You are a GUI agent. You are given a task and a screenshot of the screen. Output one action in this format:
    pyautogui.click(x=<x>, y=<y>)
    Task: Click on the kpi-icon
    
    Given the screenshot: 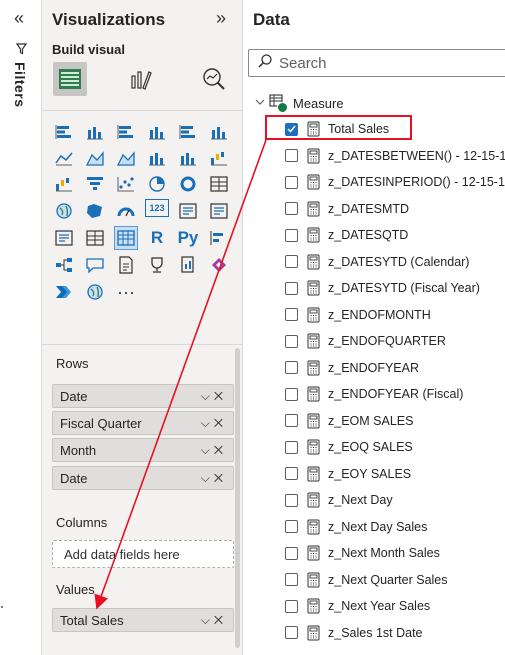 What is the action you would take?
    pyautogui.click(x=219, y=211)
    